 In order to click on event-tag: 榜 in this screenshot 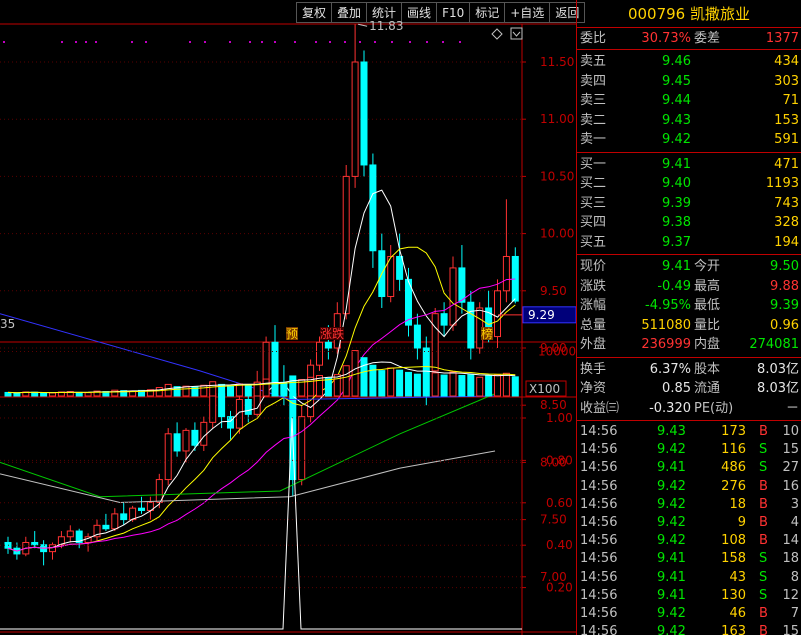, I will do `click(487, 333)`.